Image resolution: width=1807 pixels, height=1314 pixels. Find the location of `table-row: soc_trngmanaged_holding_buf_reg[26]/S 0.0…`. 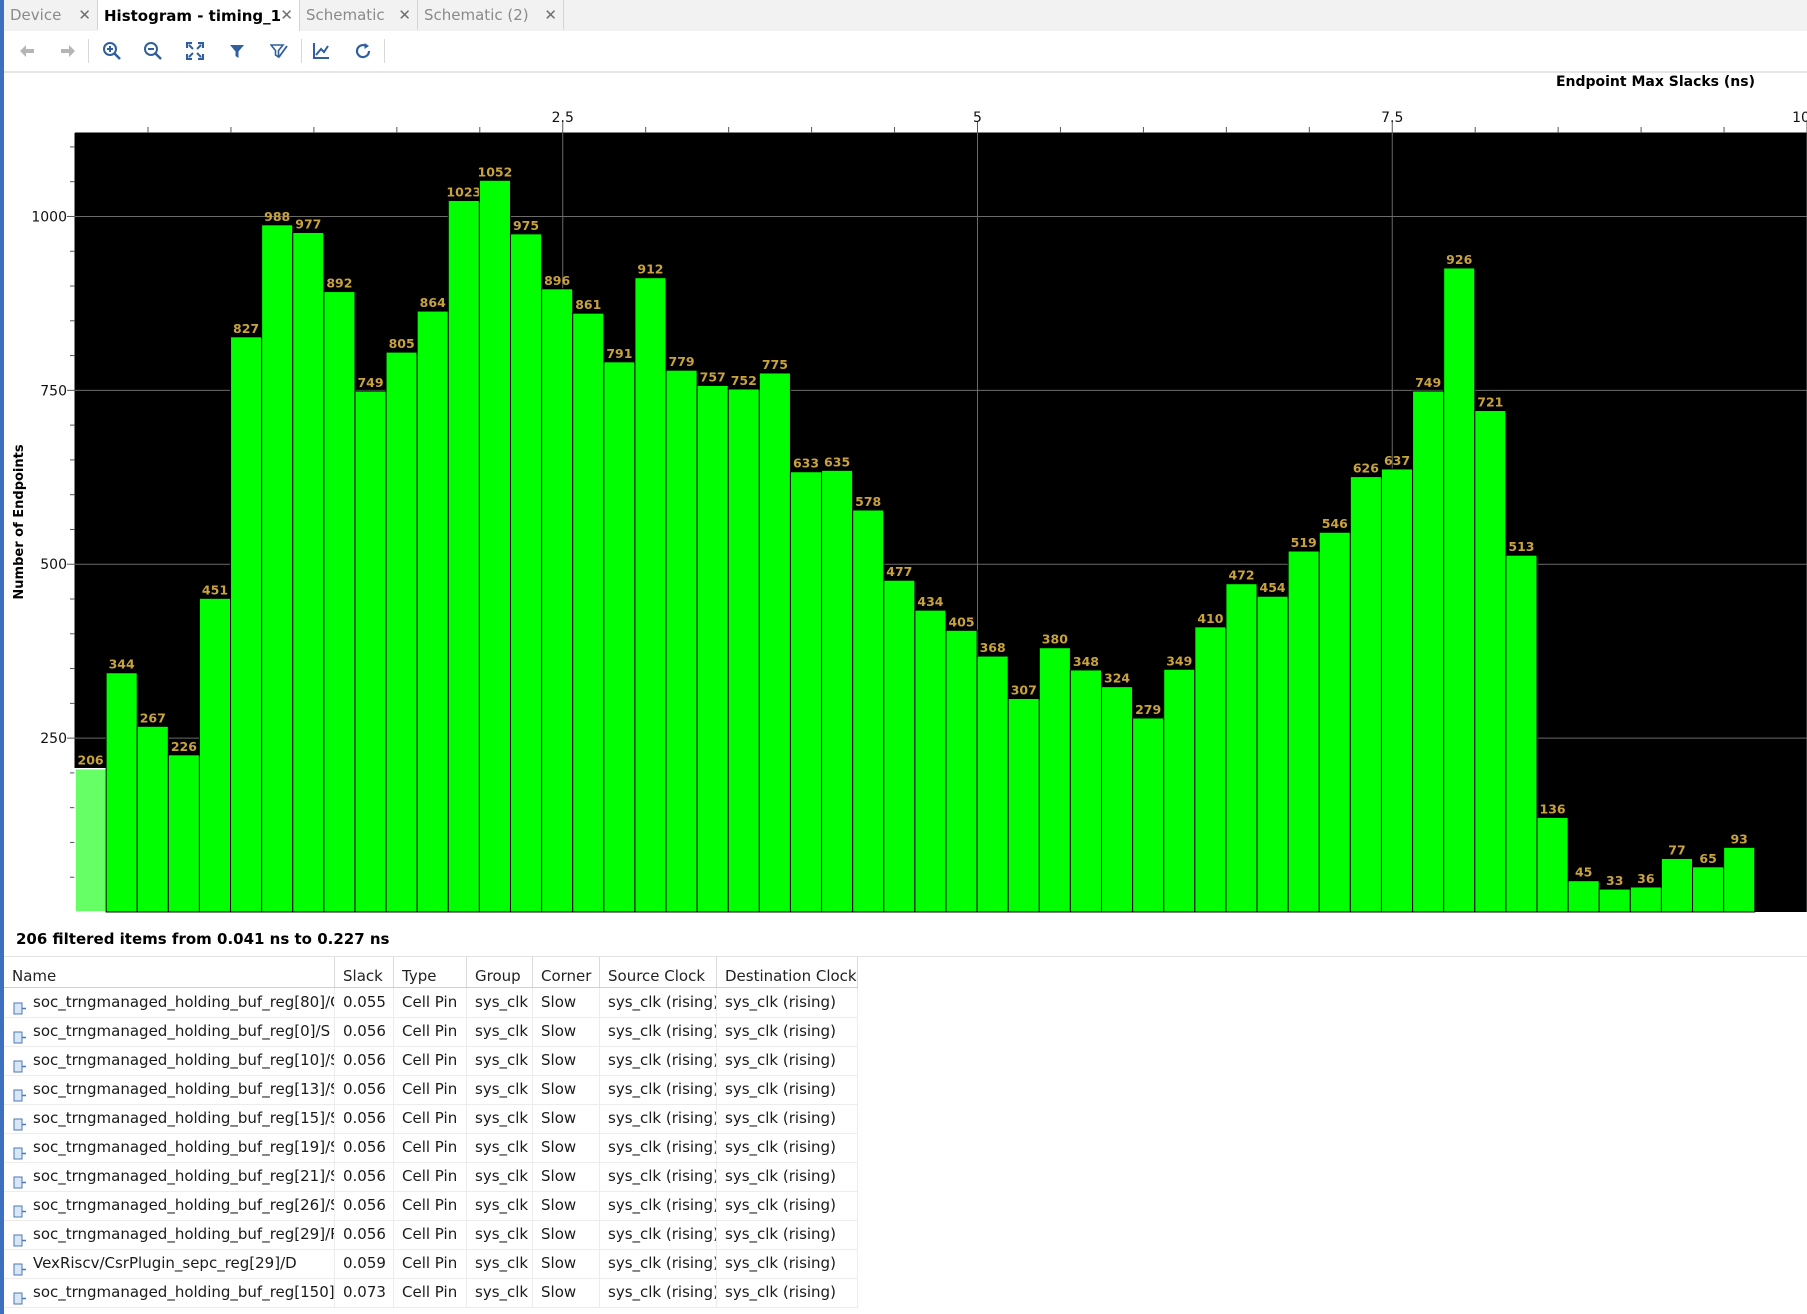

table-row: soc_trngmanaged_holding_buf_reg[26]/S 0.0… is located at coordinates (431, 1206).